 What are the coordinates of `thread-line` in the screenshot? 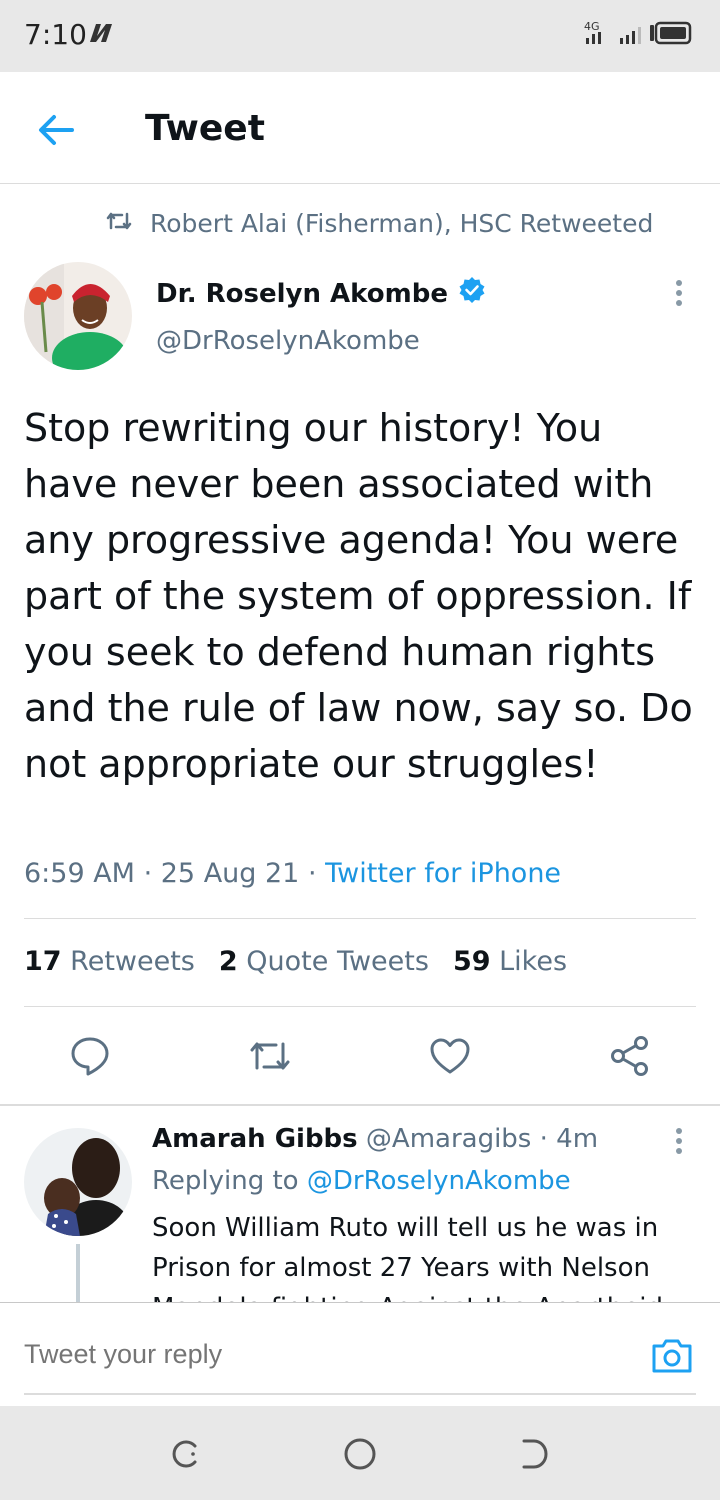 It's located at (78, 1274).